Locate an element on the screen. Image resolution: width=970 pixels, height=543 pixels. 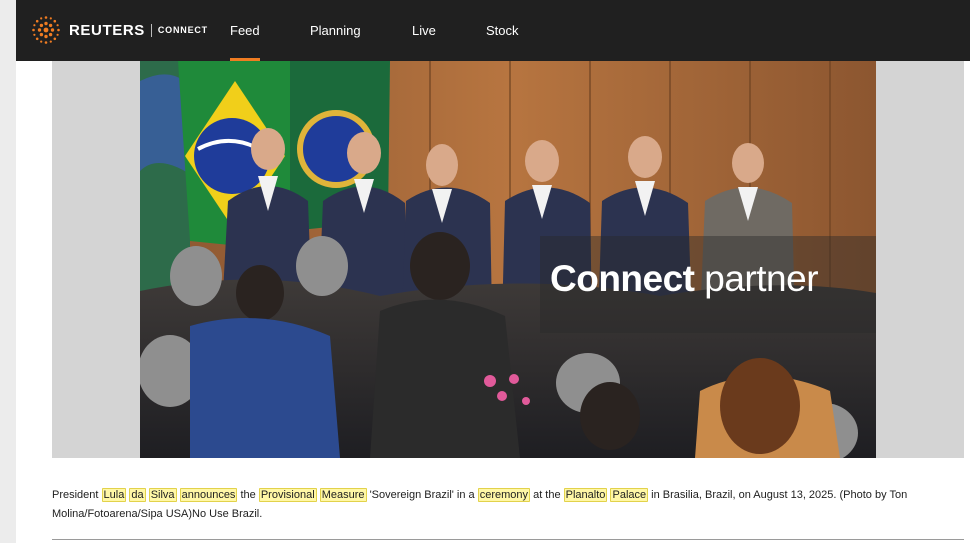
highlighted-term: da is located at coordinates (137, 495).